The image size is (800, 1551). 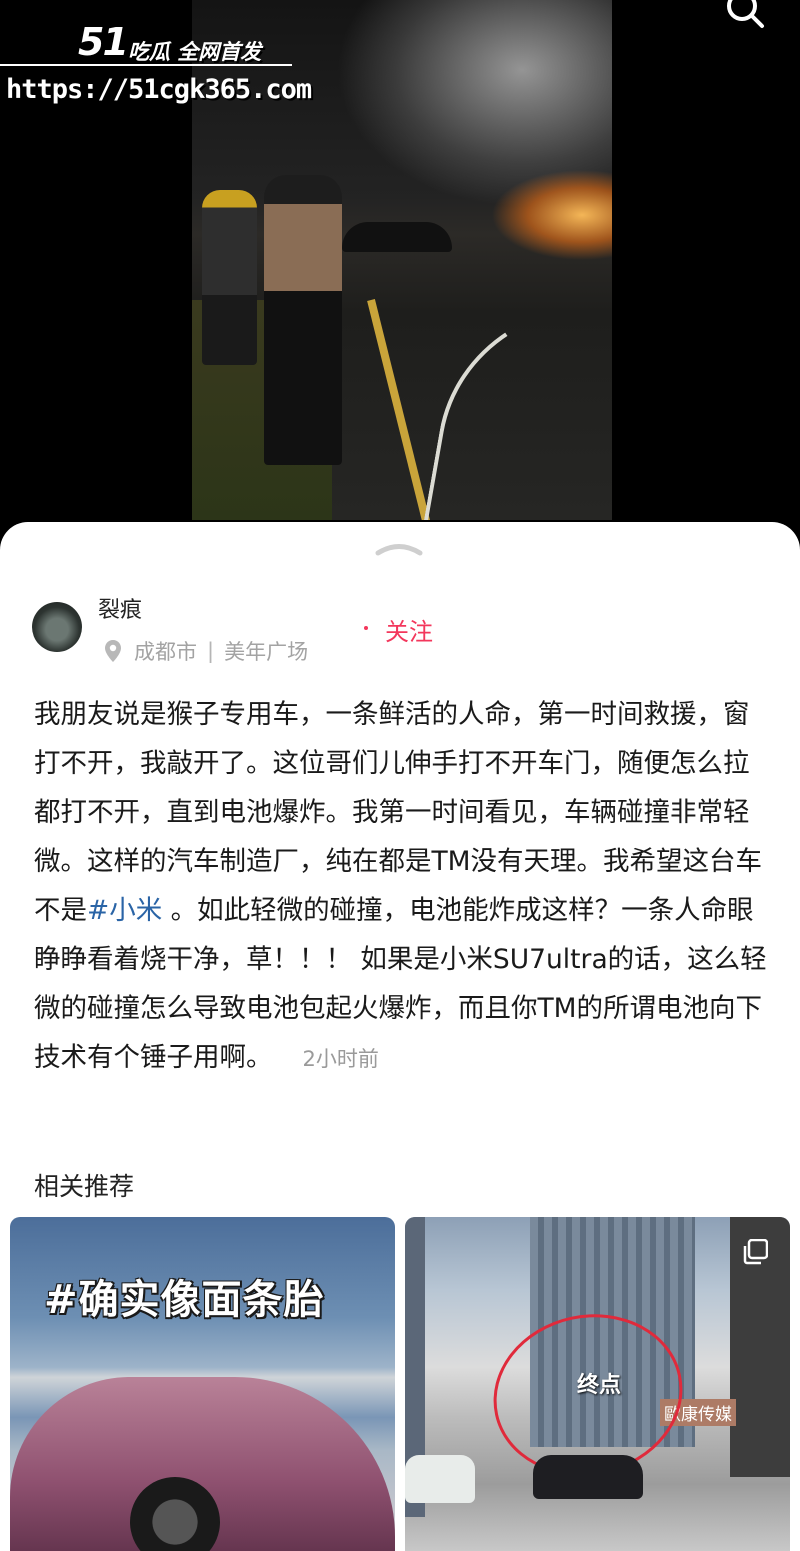 I want to click on photo-bystander, so click(x=303, y=320).